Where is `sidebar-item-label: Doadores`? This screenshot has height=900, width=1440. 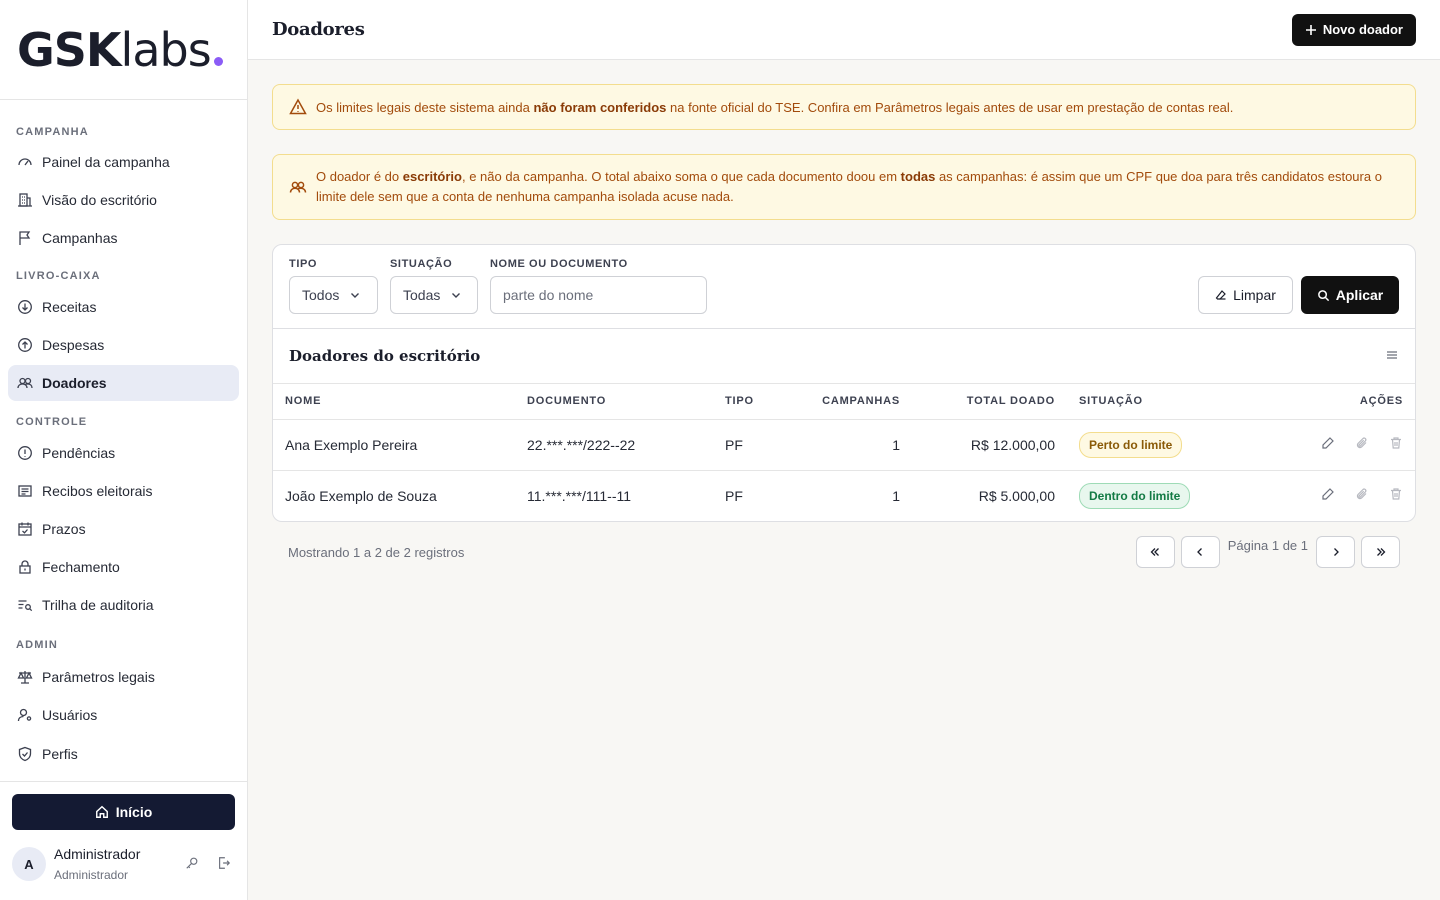 sidebar-item-label: Doadores is located at coordinates (74, 383).